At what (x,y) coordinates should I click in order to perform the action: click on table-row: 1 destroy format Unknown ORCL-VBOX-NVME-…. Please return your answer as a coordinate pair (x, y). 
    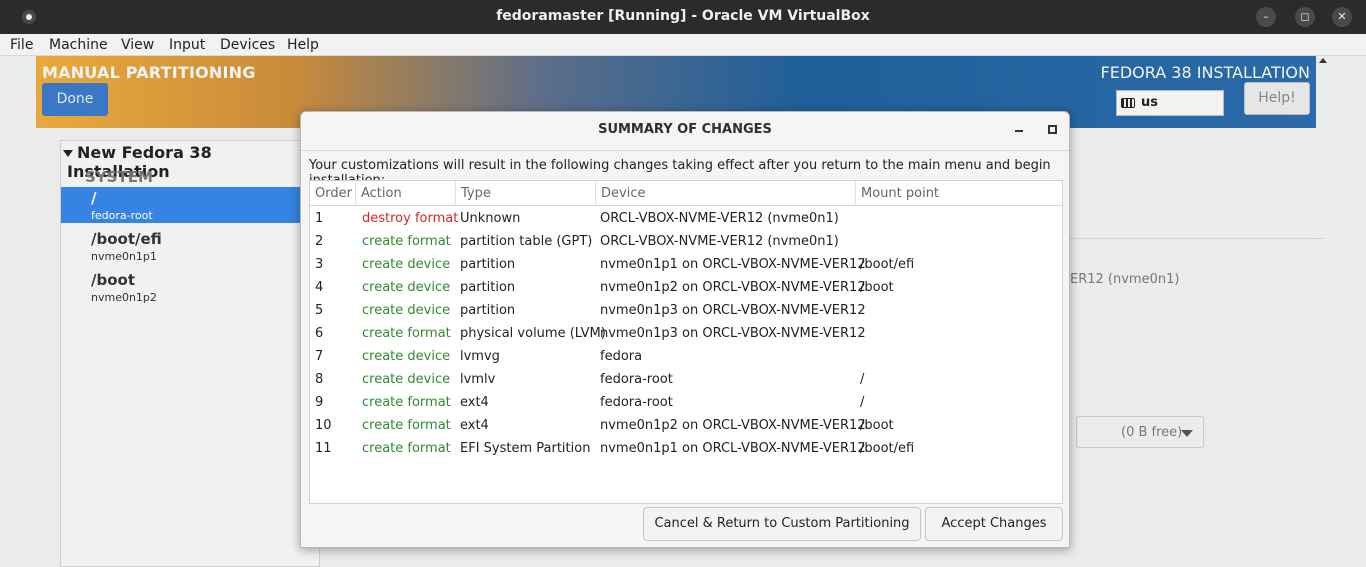
    Looking at the image, I should click on (686, 218).